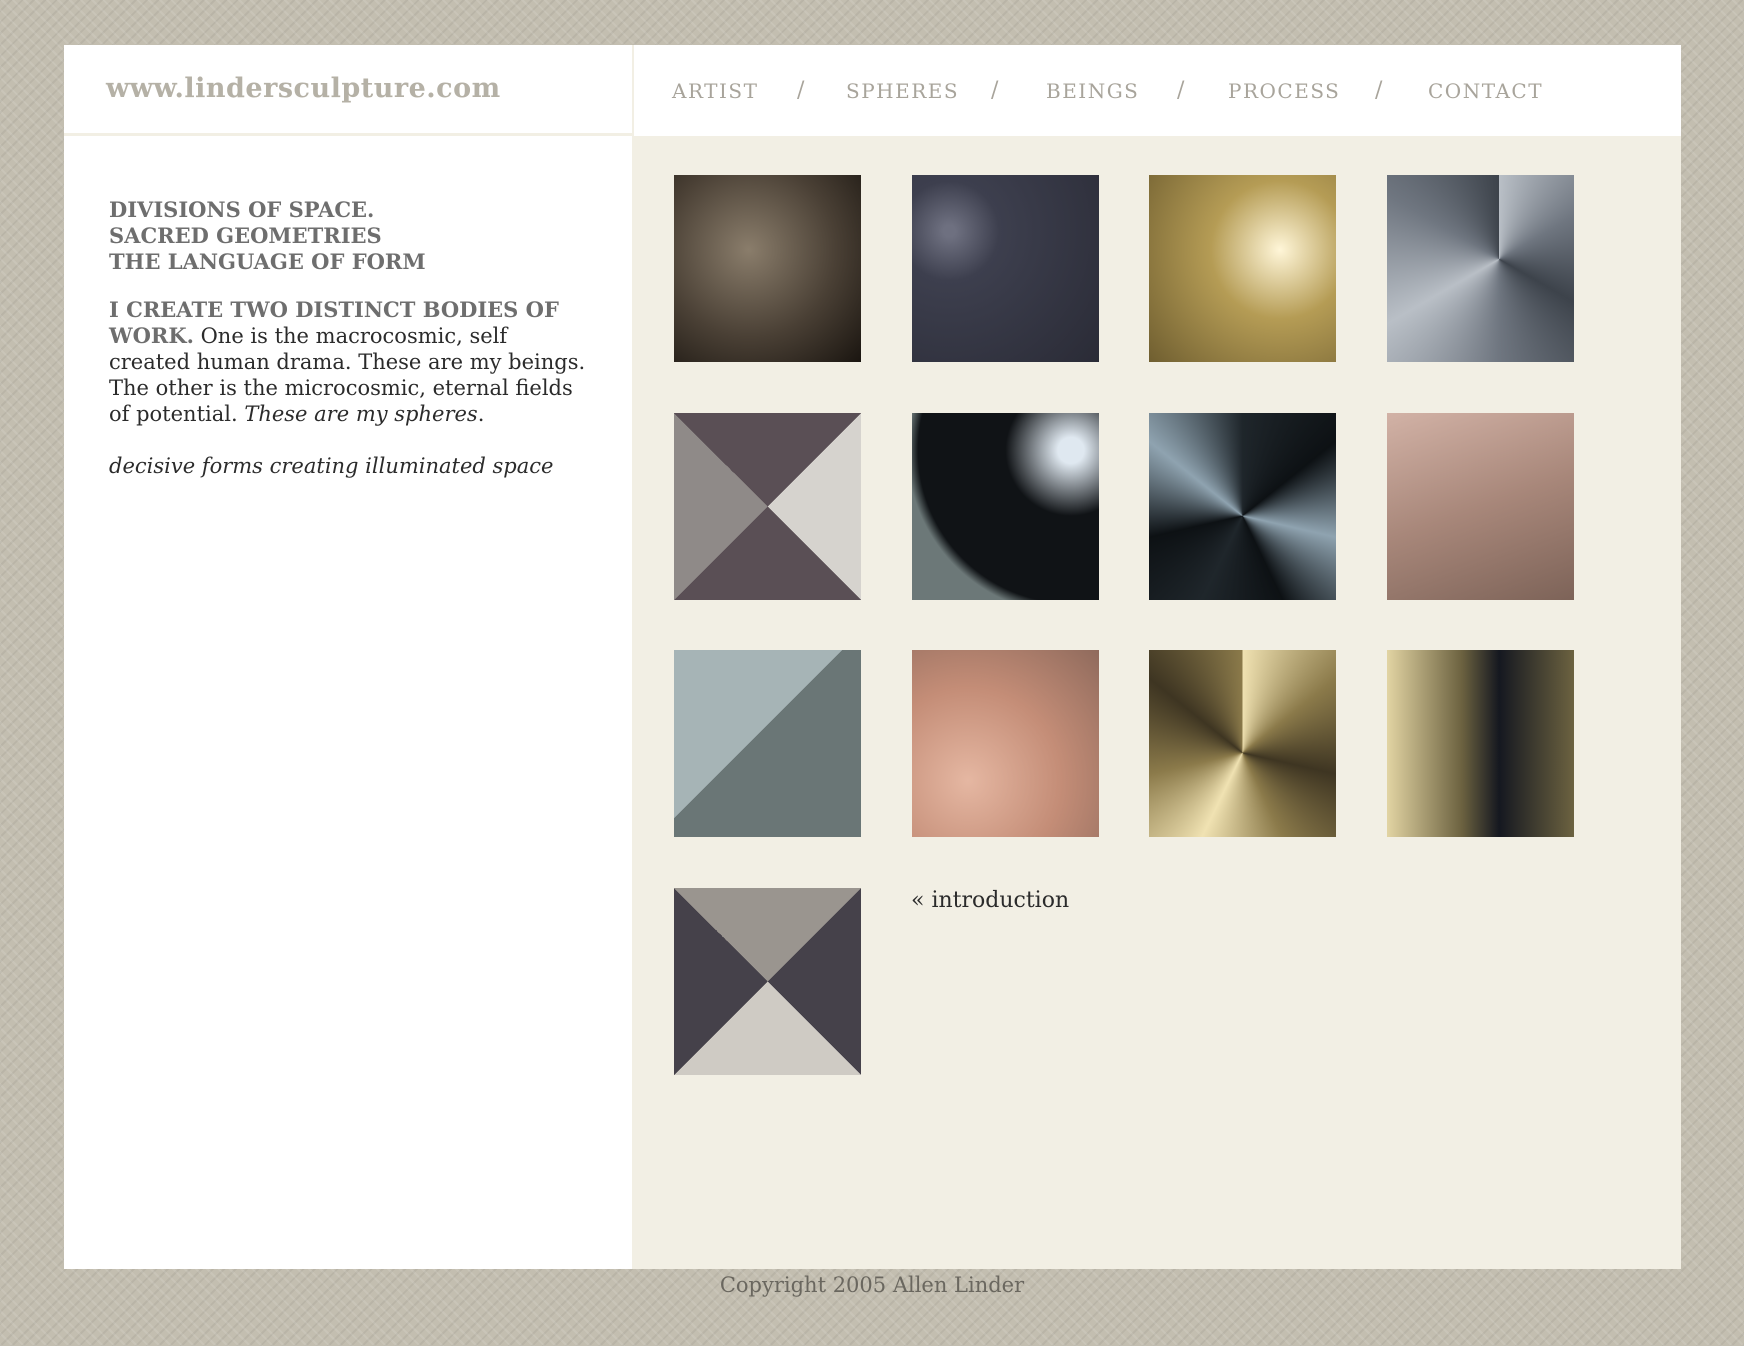 The height and width of the screenshot is (1346, 1744). Describe the element at coordinates (1005, 743) in the screenshot. I see `thumb-pink-marble-curves` at that location.